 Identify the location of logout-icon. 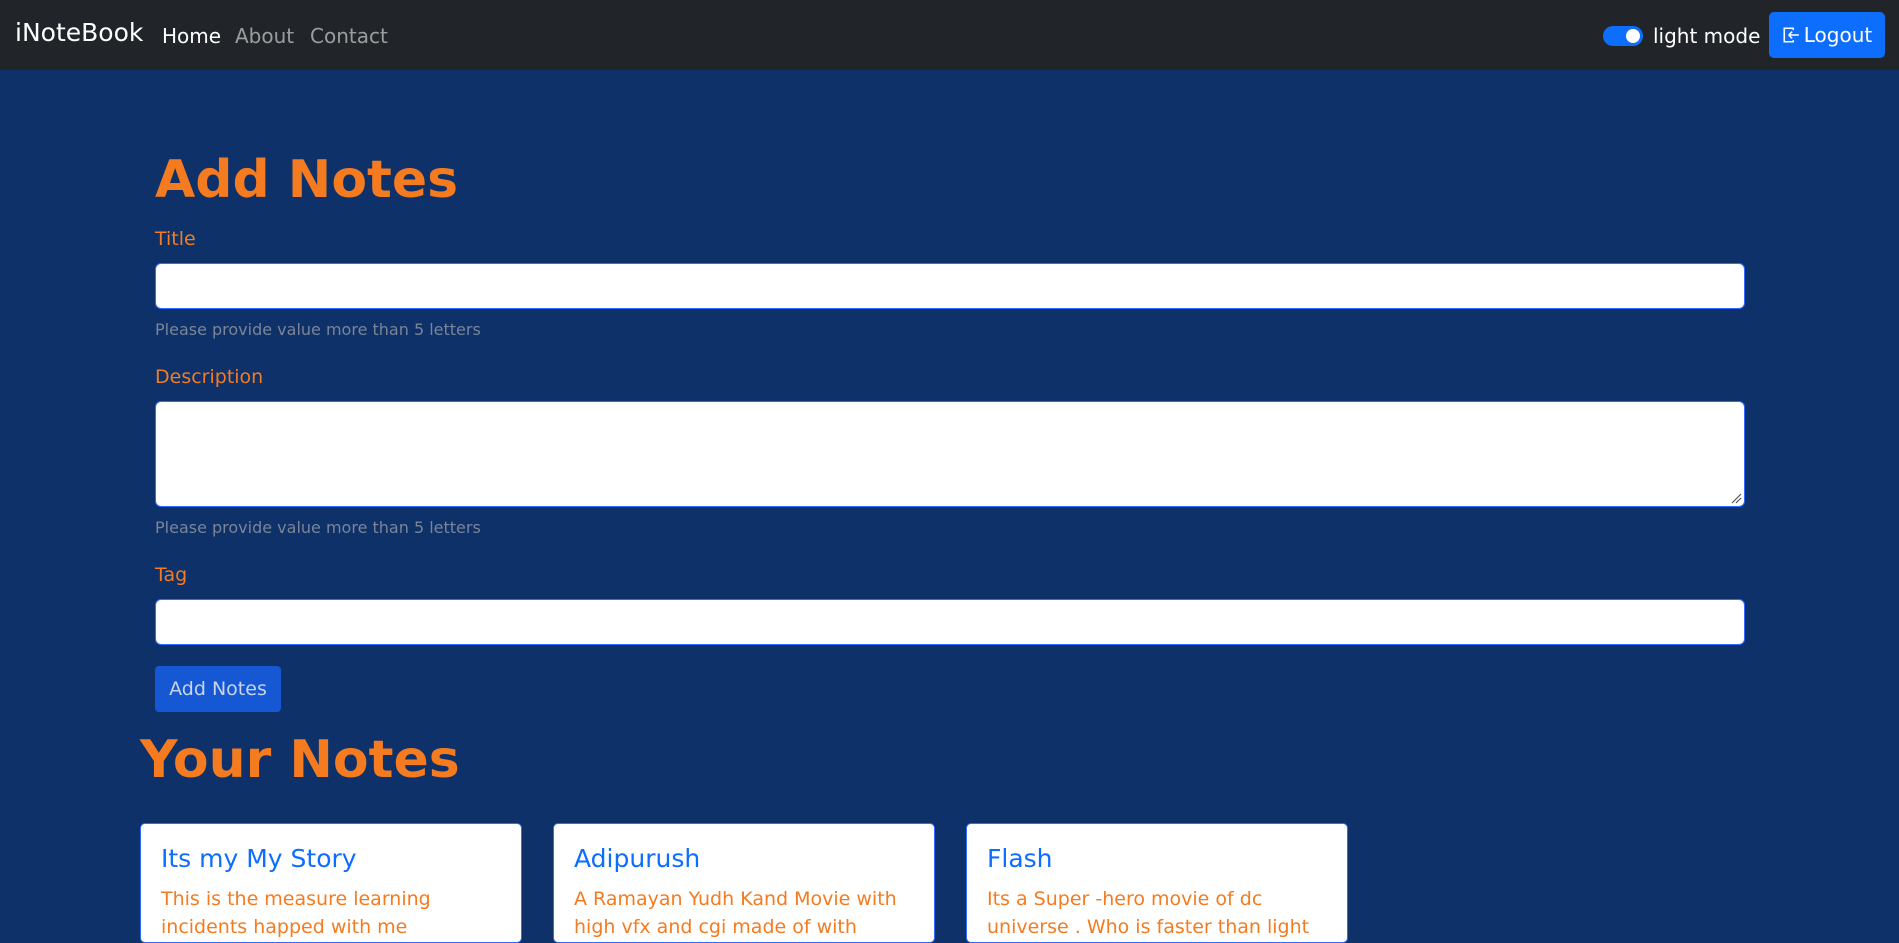
(1791, 35).